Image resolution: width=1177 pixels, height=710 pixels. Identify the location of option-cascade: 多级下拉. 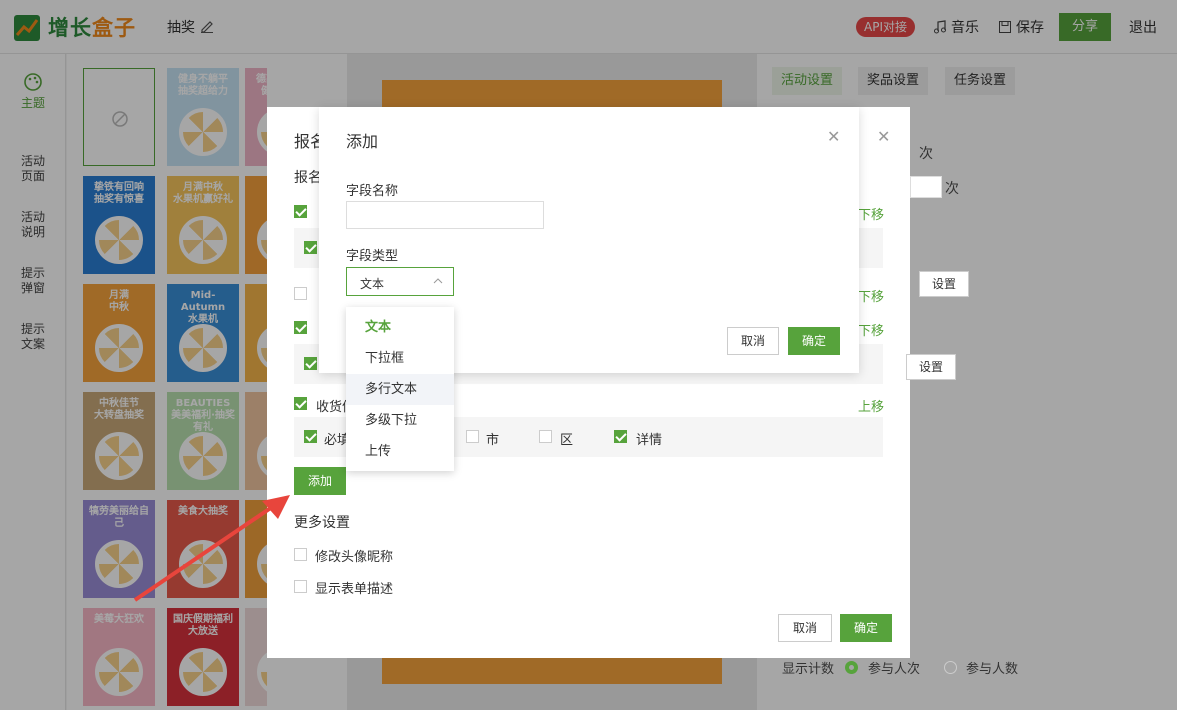
(400, 420).